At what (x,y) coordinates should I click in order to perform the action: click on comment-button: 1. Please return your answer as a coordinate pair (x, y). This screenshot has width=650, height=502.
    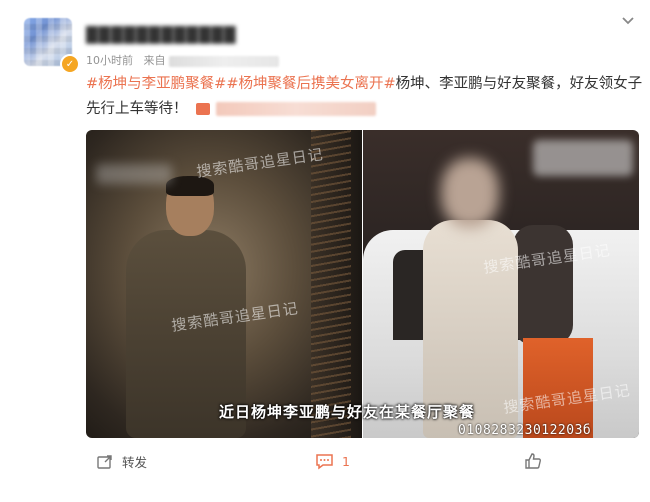
    Looking at the image, I should click on (332, 461).